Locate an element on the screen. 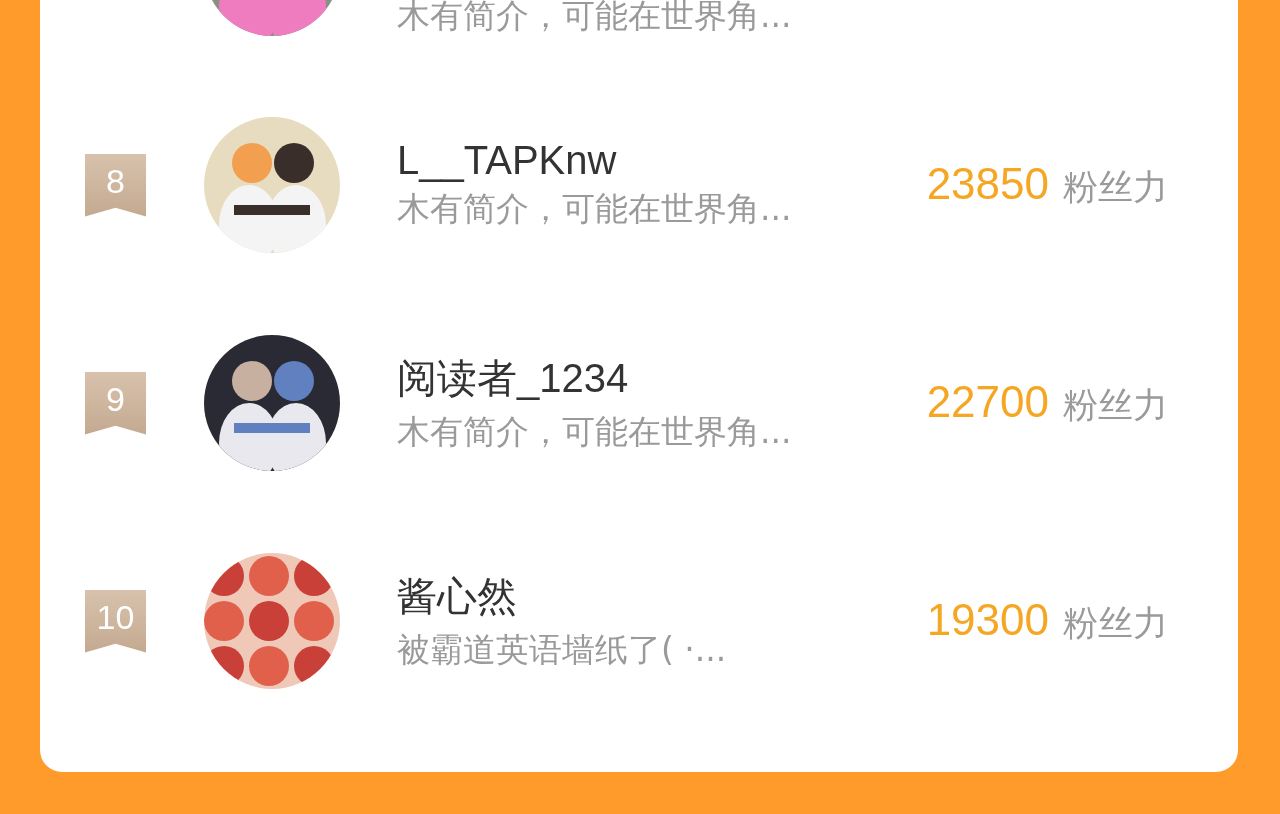 This screenshot has height=814, width=1280. user-name: 酱心然 is located at coordinates (457, 596).